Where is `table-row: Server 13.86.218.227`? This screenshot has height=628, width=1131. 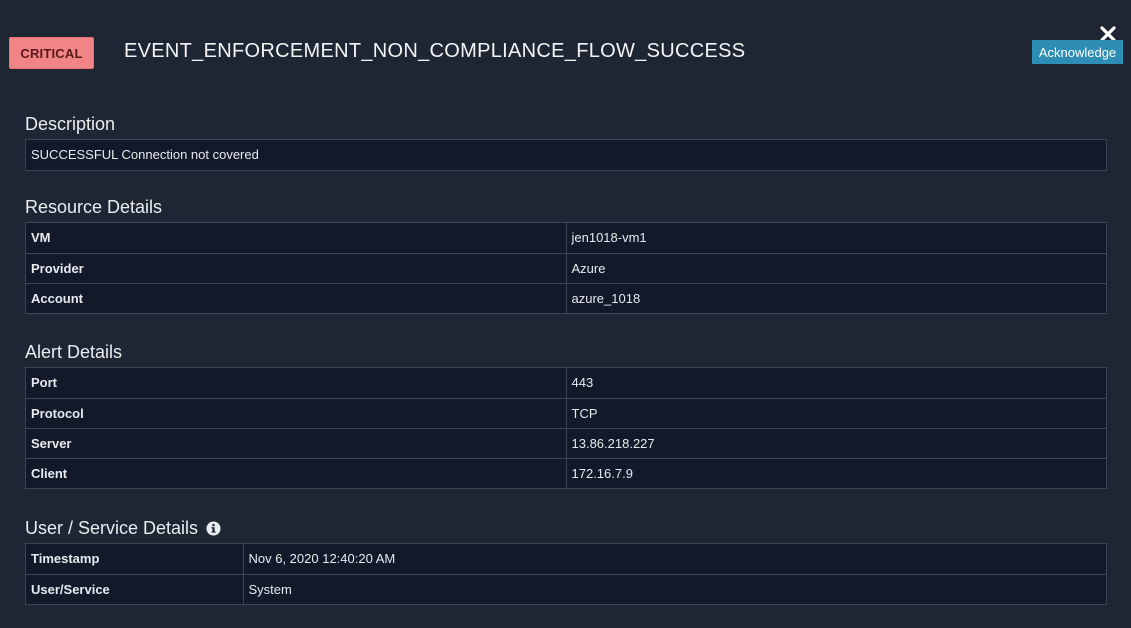 table-row: Server 13.86.218.227 is located at coordinates (566, 442).